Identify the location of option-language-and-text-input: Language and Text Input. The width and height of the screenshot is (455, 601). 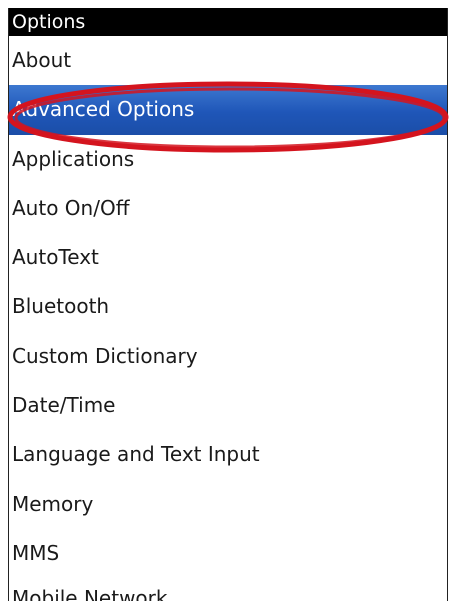
(228, 454).